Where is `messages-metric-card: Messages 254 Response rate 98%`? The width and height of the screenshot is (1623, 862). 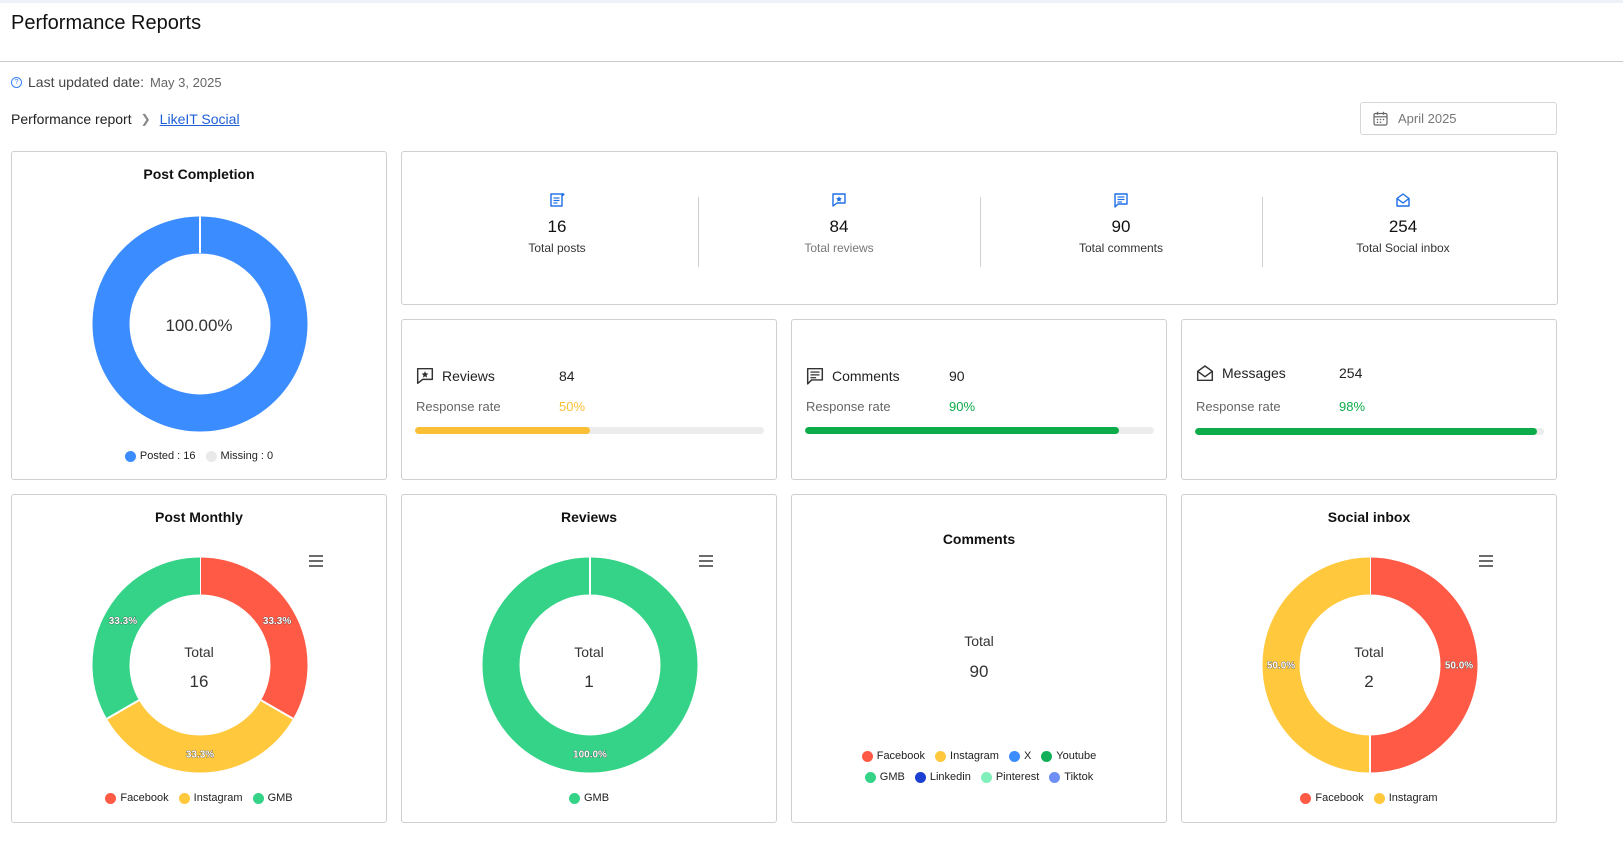 messages-metric-card: Messages 254 Response rate 98% is located at coordinates (1369, 399).